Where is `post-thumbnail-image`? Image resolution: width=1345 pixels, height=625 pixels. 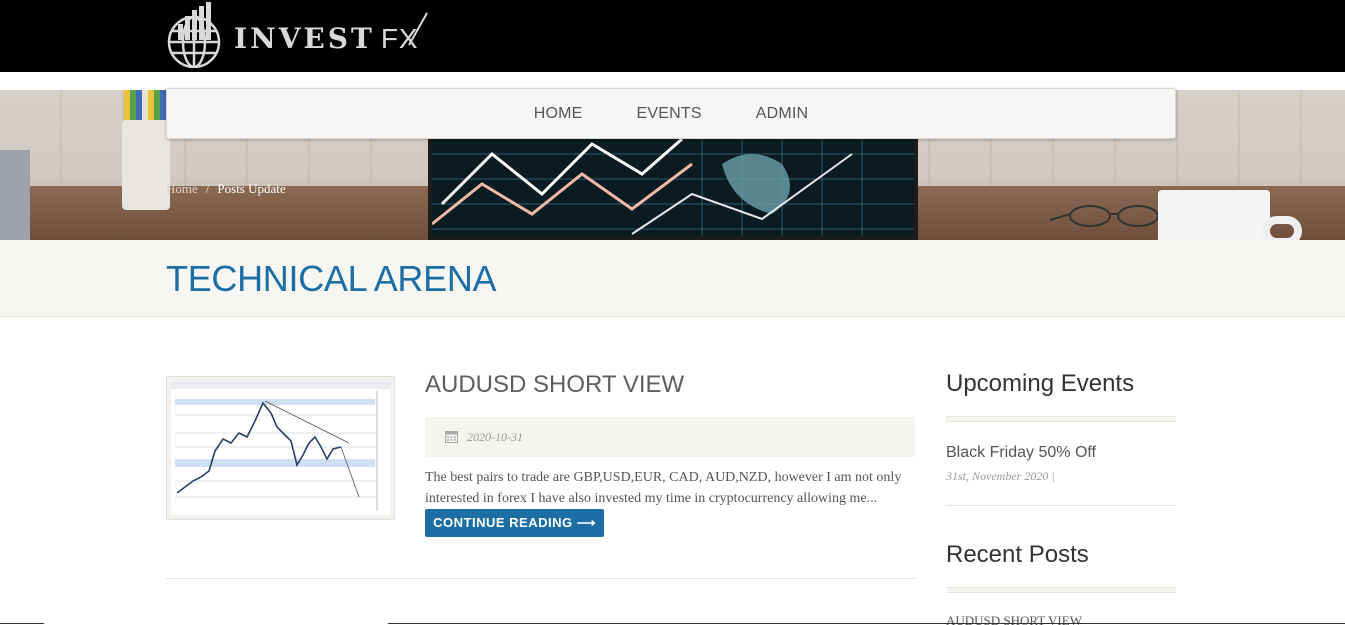
post-thumbnail-image is located at coordinates (280, 448).